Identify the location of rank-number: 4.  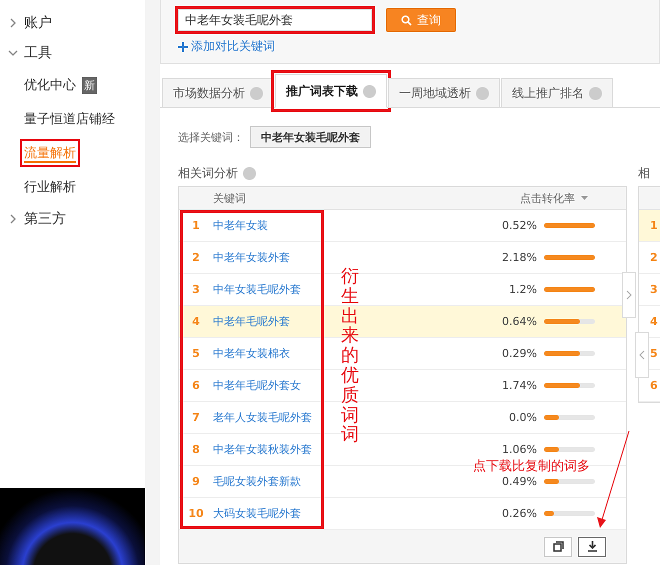
(196, 321).